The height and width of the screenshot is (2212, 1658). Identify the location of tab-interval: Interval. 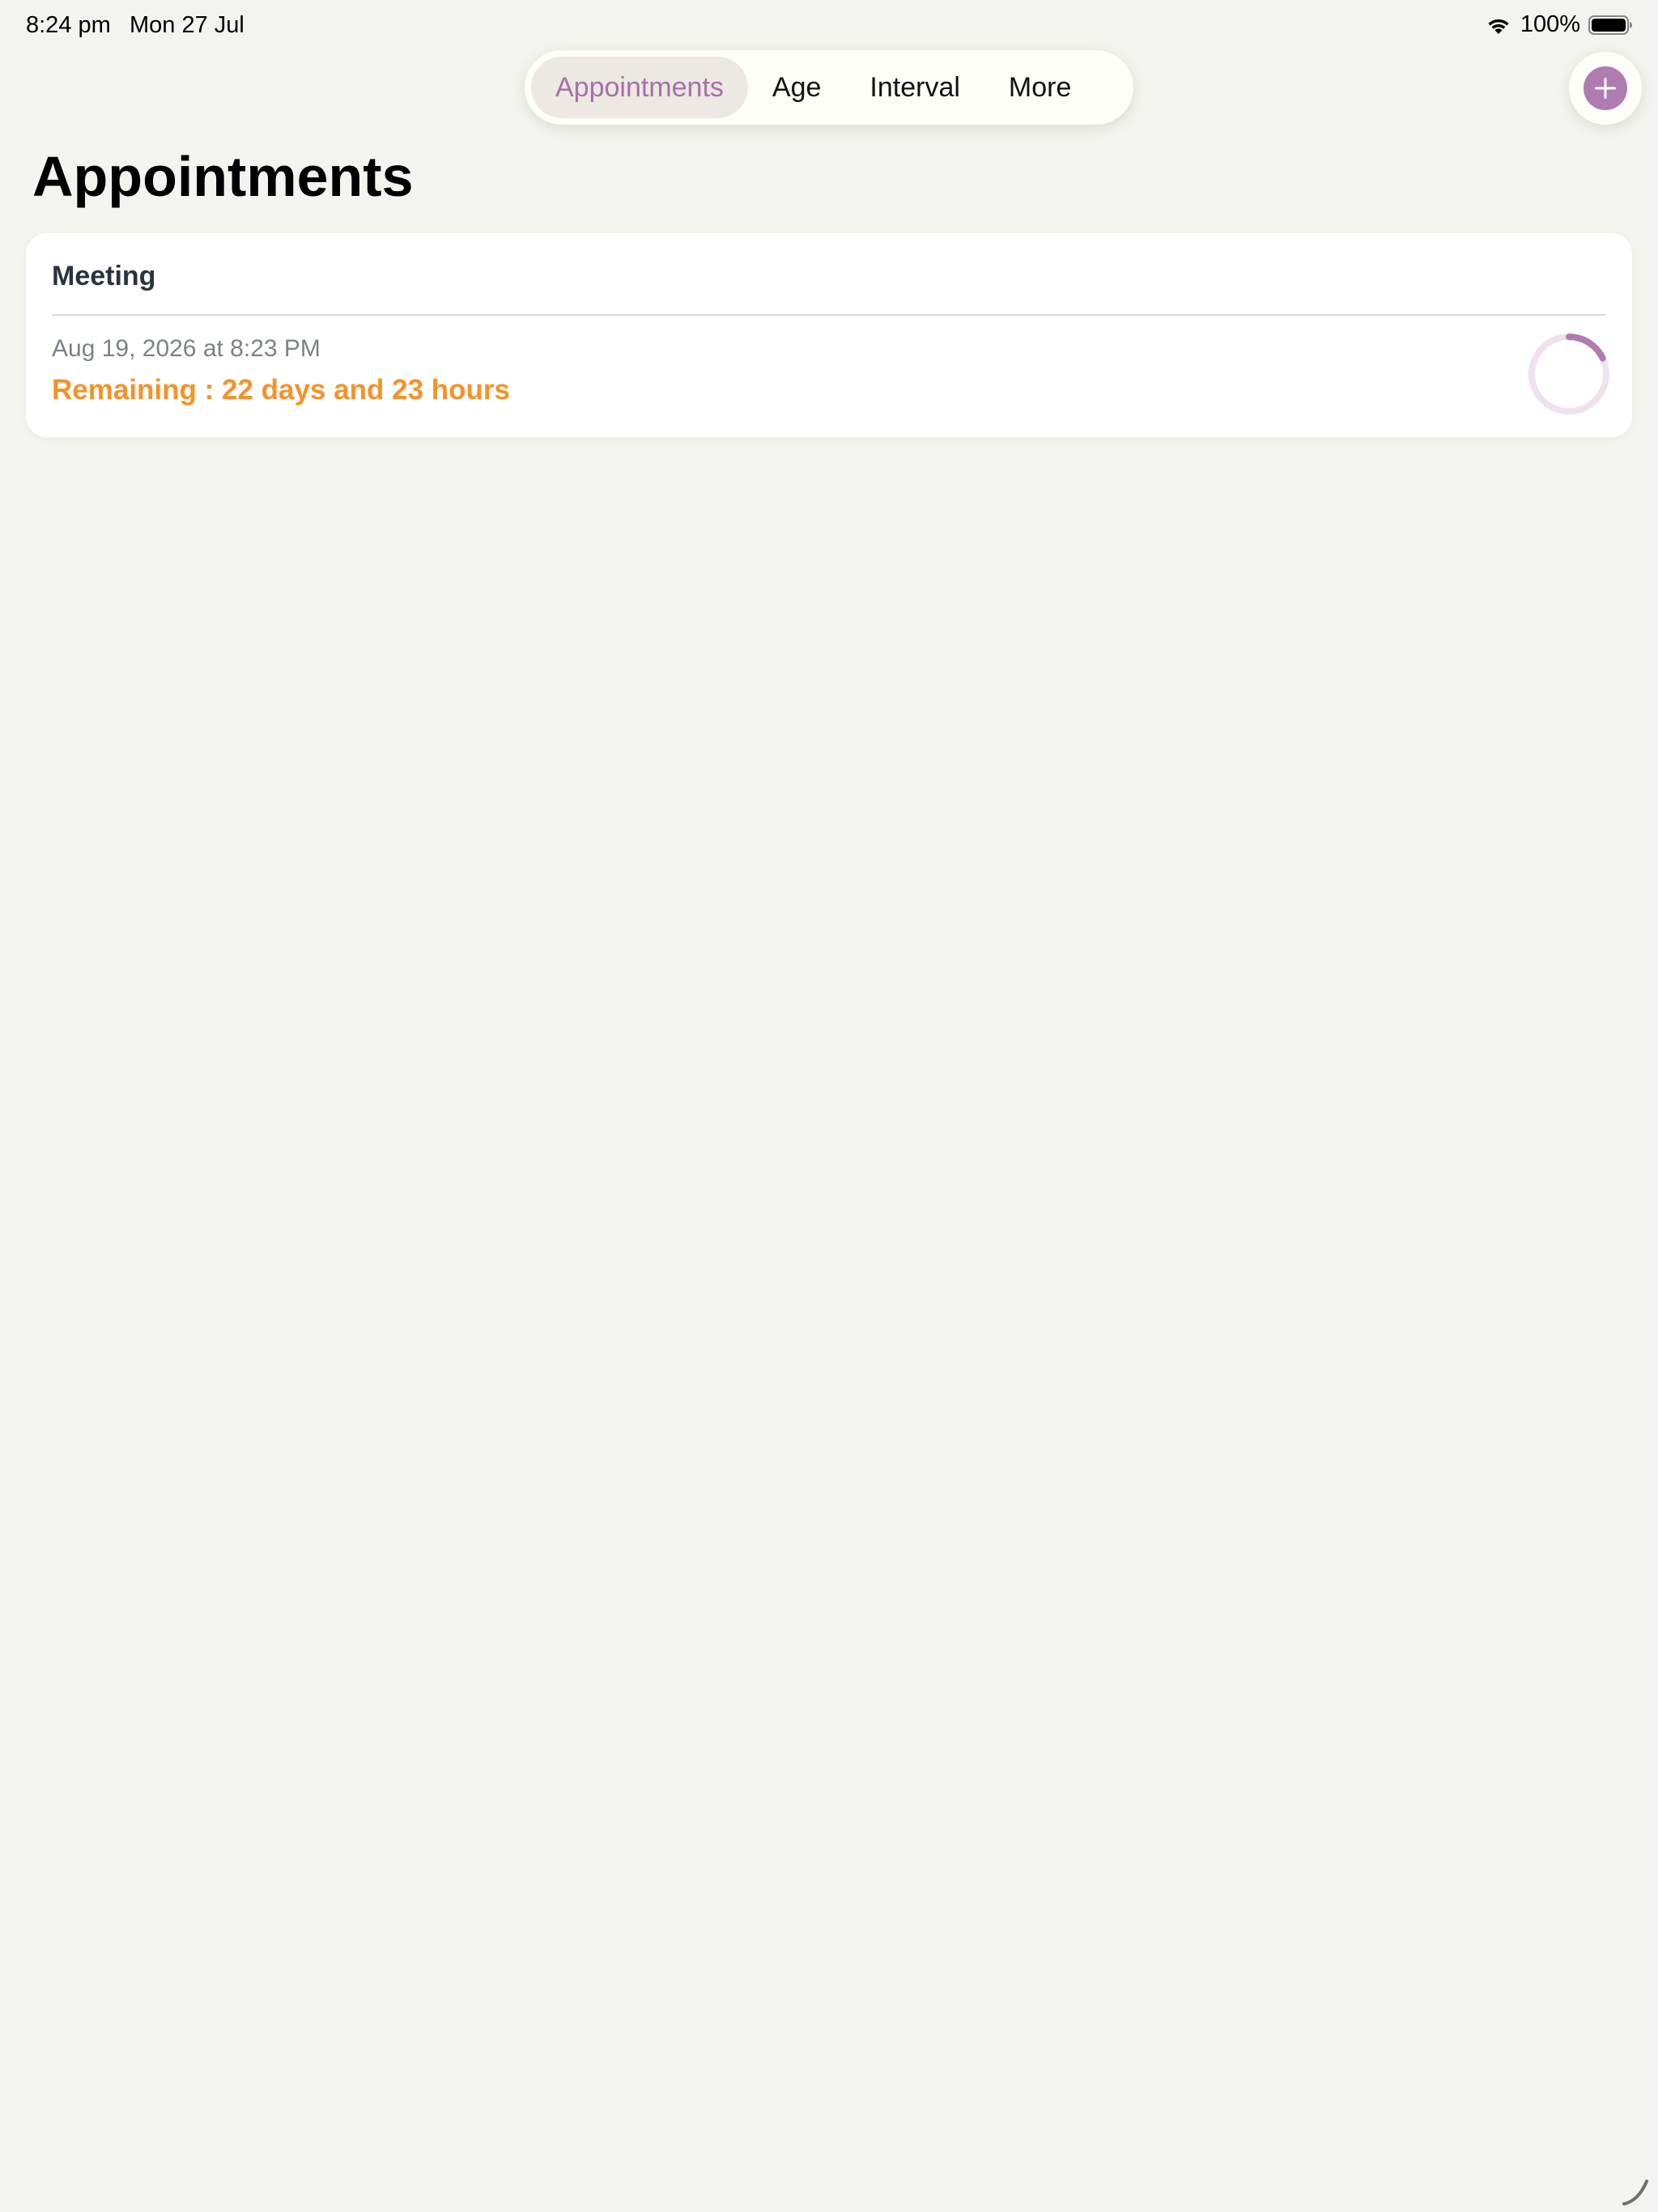
(914, 87).